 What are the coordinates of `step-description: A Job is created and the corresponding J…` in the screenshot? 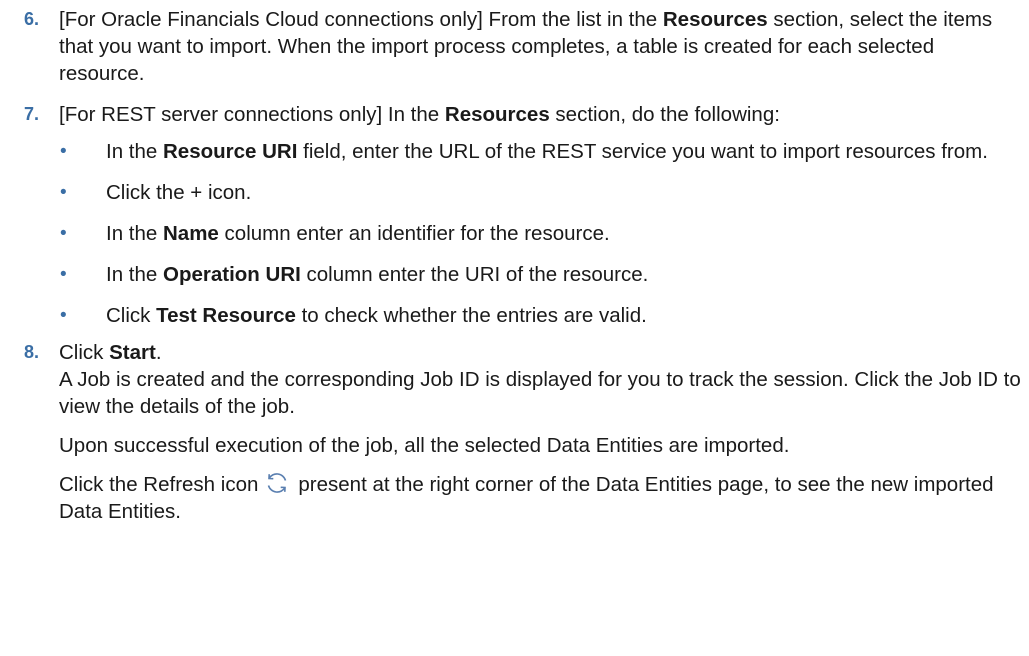 It's located at (540, 393).